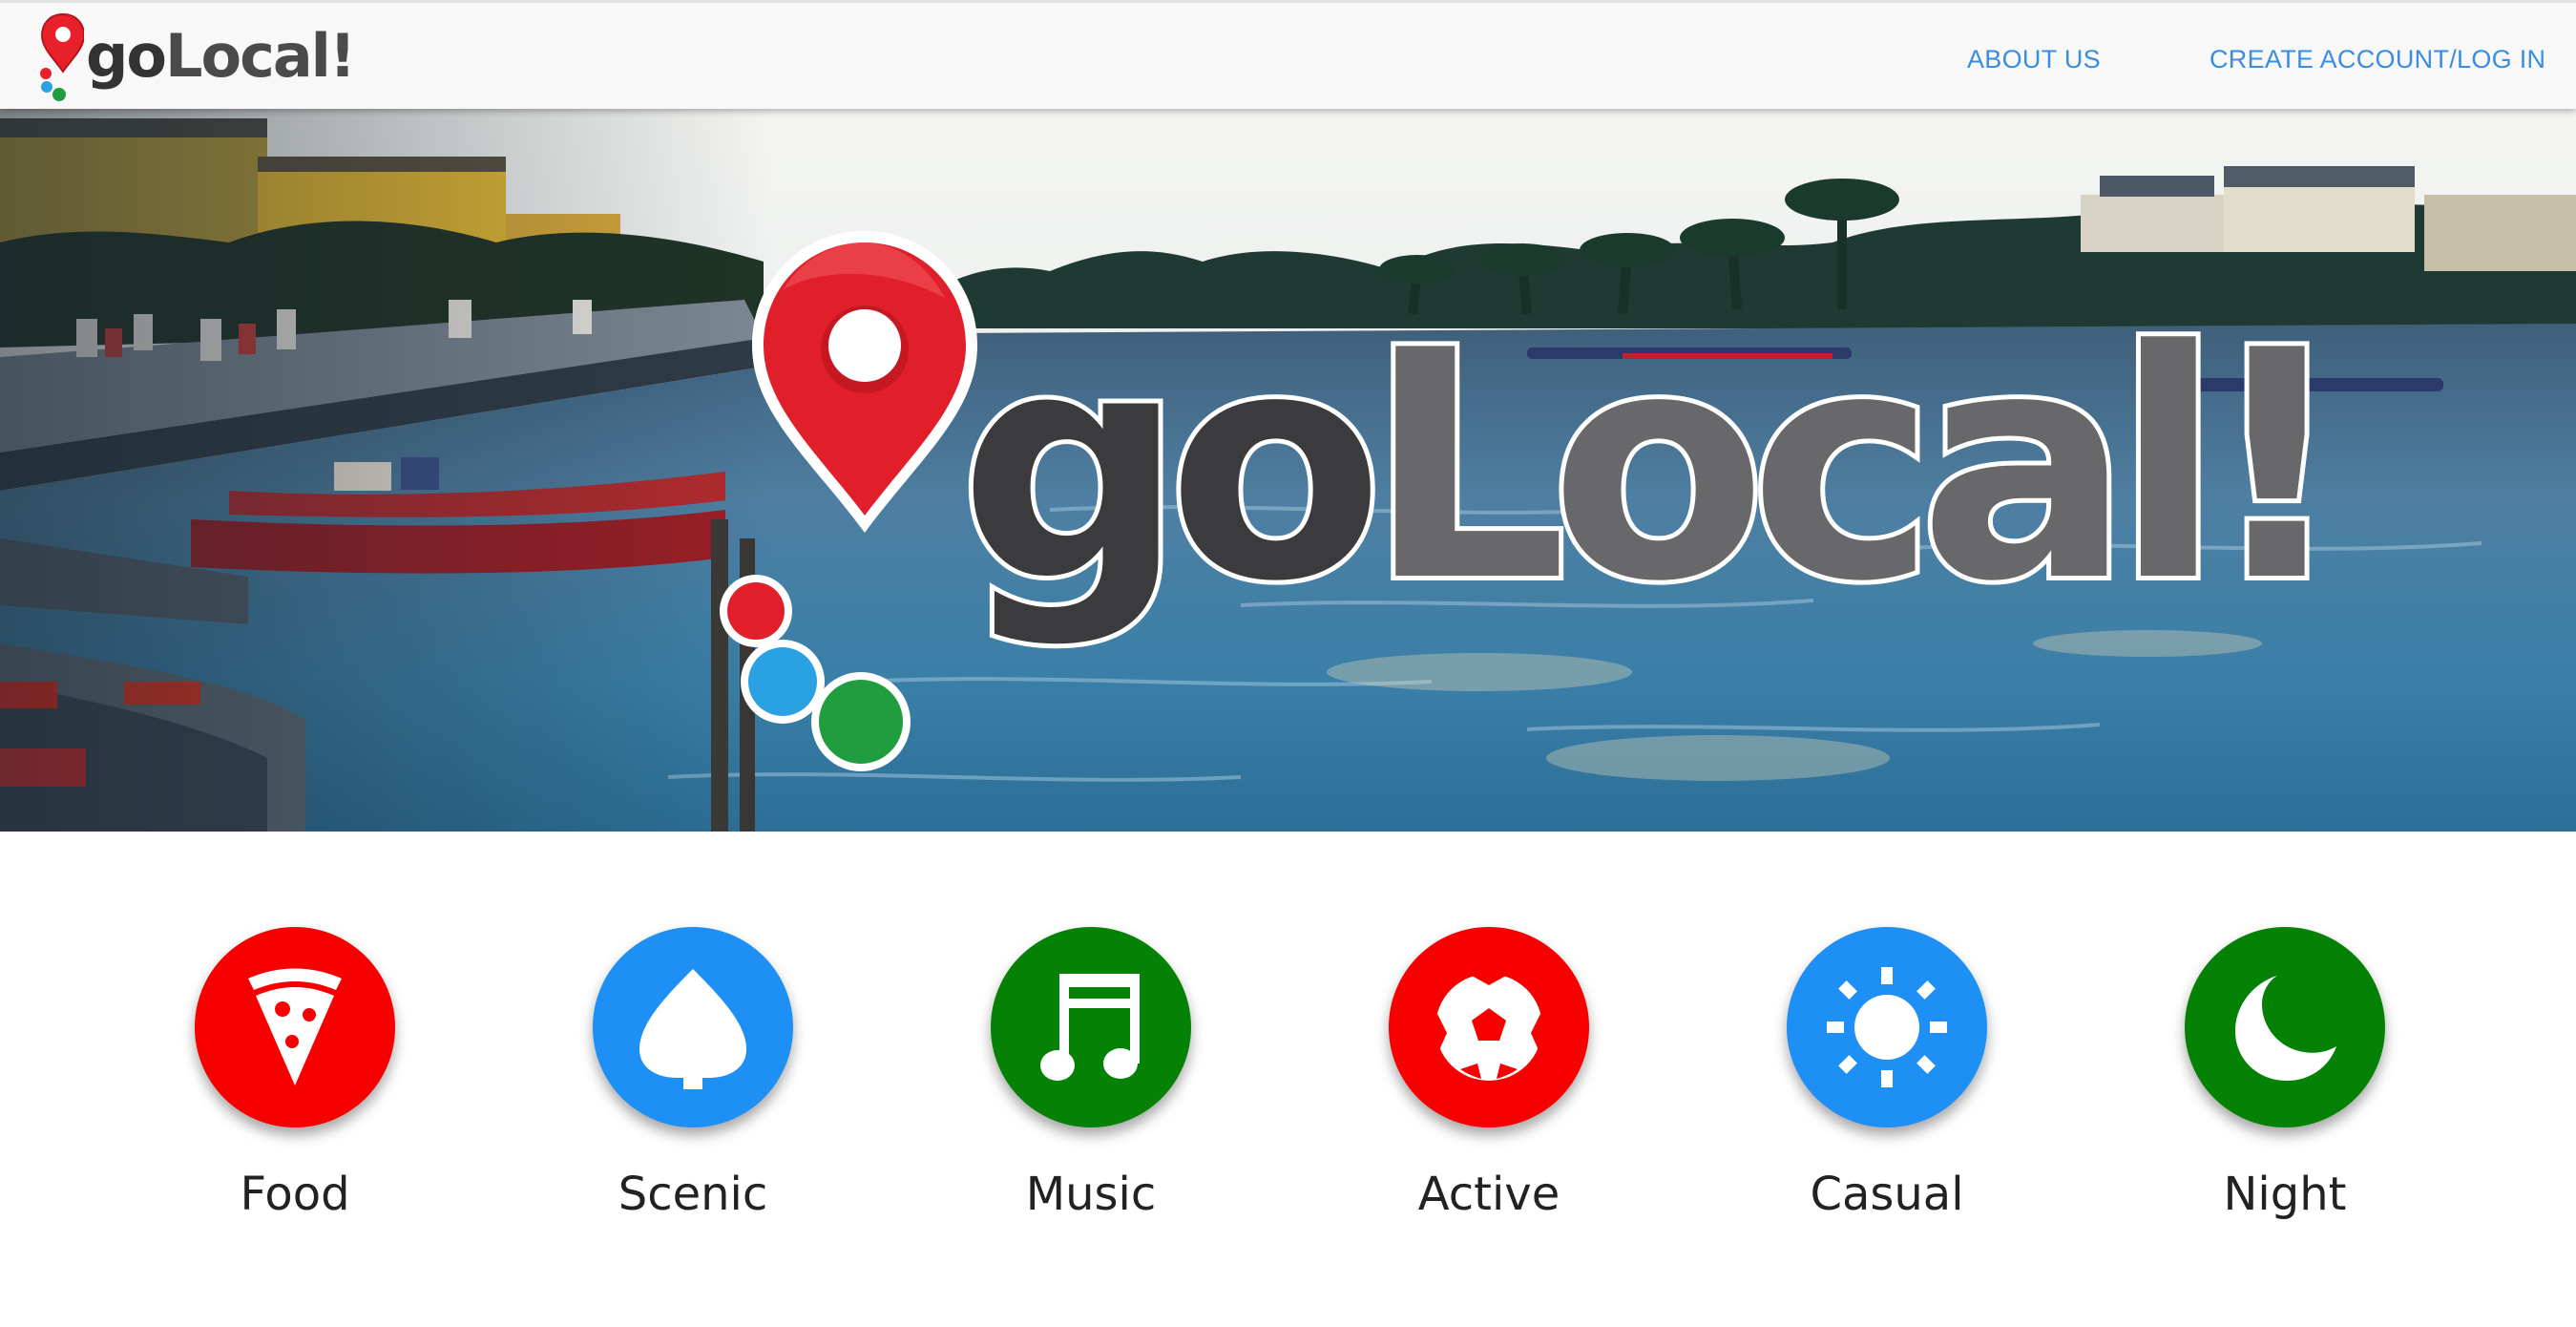 The width and height of the screenshot is (2576, 1327). Describe the element at coordinates (1091, 1194) in the screenshot. I see `category-music-label: Music` at that location.